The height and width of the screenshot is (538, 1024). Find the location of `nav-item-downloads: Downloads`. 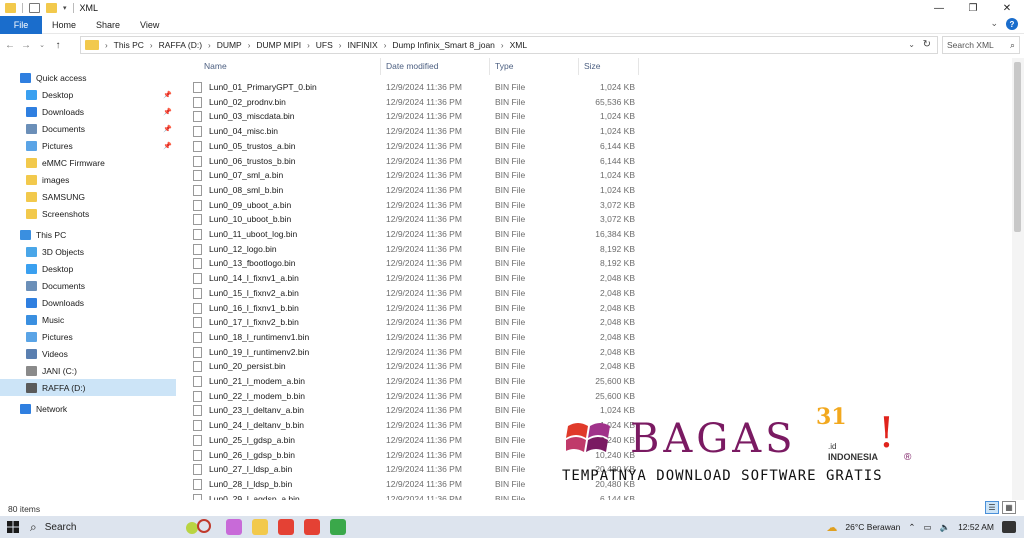

nav-item-downloads: Downloads is located at coordinates (88, 302).